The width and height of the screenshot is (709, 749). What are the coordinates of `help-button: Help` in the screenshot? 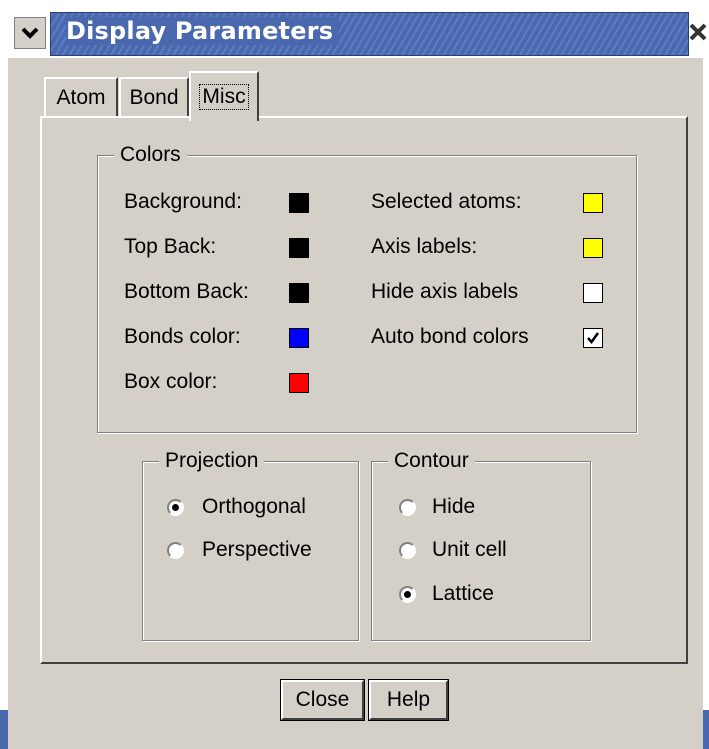 It's located at (408, 700).